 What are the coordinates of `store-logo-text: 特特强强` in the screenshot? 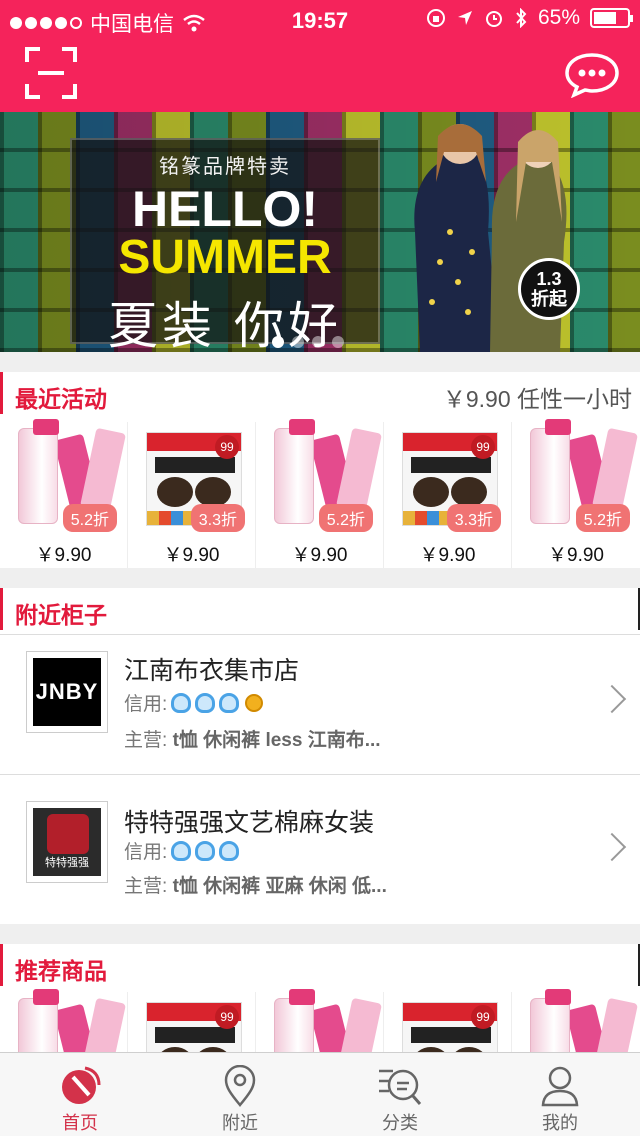 It's located at (67, 863).